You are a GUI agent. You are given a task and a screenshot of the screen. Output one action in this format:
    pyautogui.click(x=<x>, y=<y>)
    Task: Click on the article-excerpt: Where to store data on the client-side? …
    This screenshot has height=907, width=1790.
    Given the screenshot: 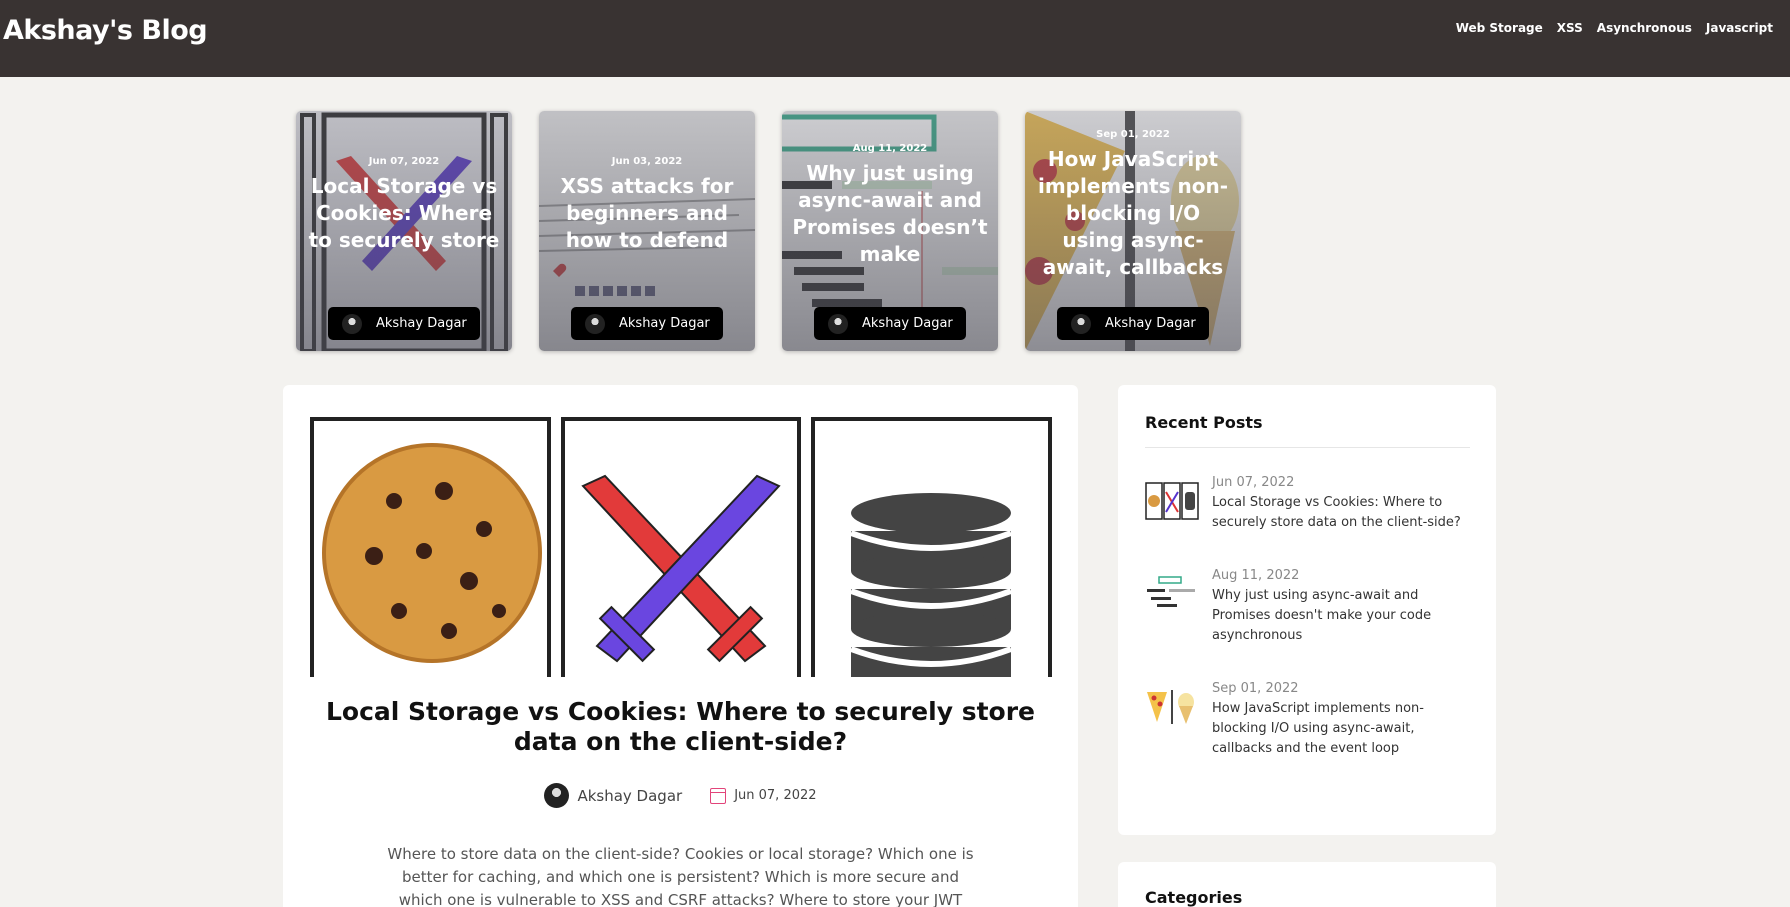 What is the action you would take?
    pyautogui.click(x=680, y=876)
    